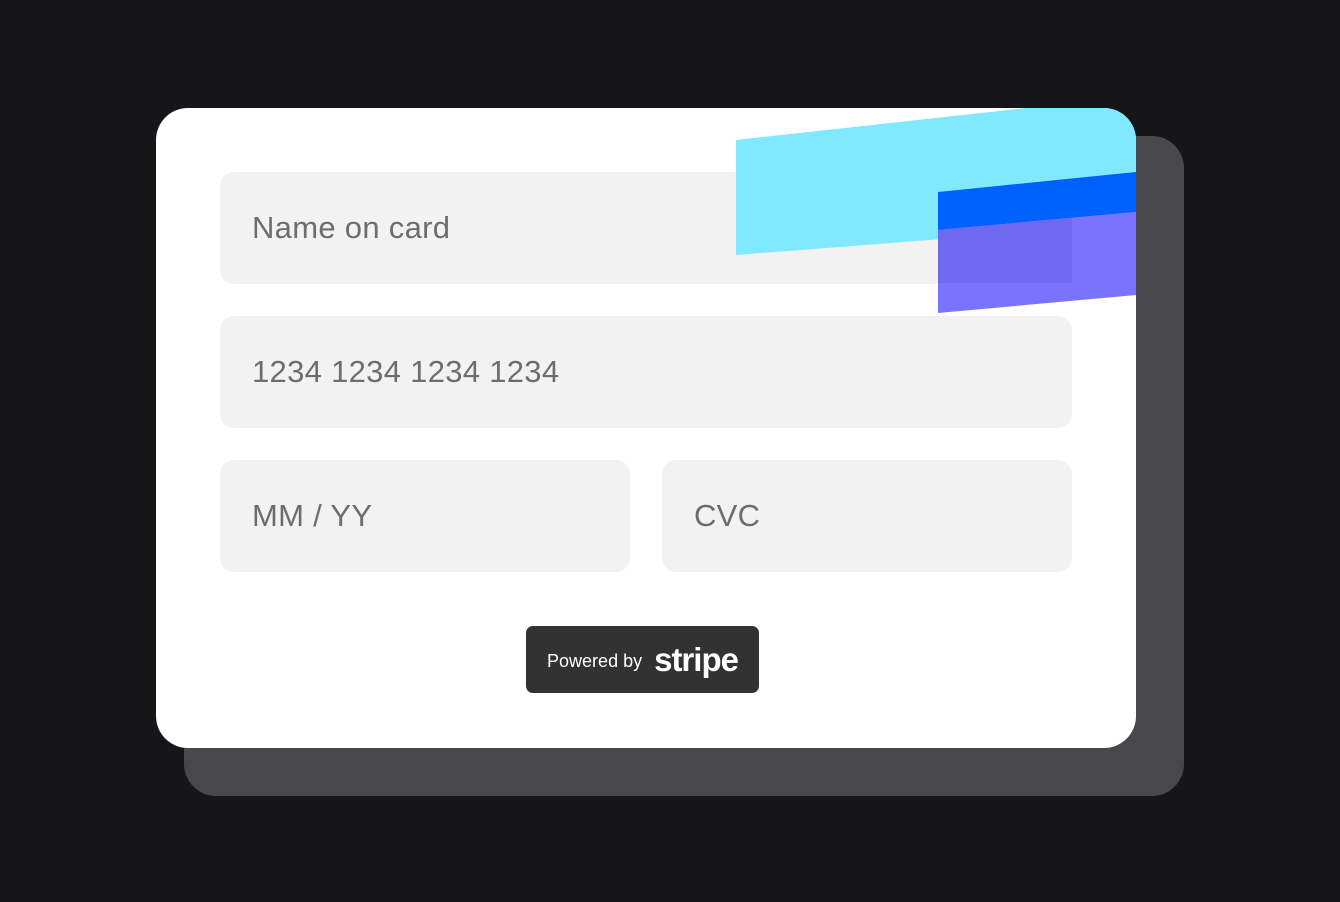  What do you see at coordinates (351, 227) in the screenshot?
I see `name-on-card-placeholder: Name on card` at bounding box center [351, 227].